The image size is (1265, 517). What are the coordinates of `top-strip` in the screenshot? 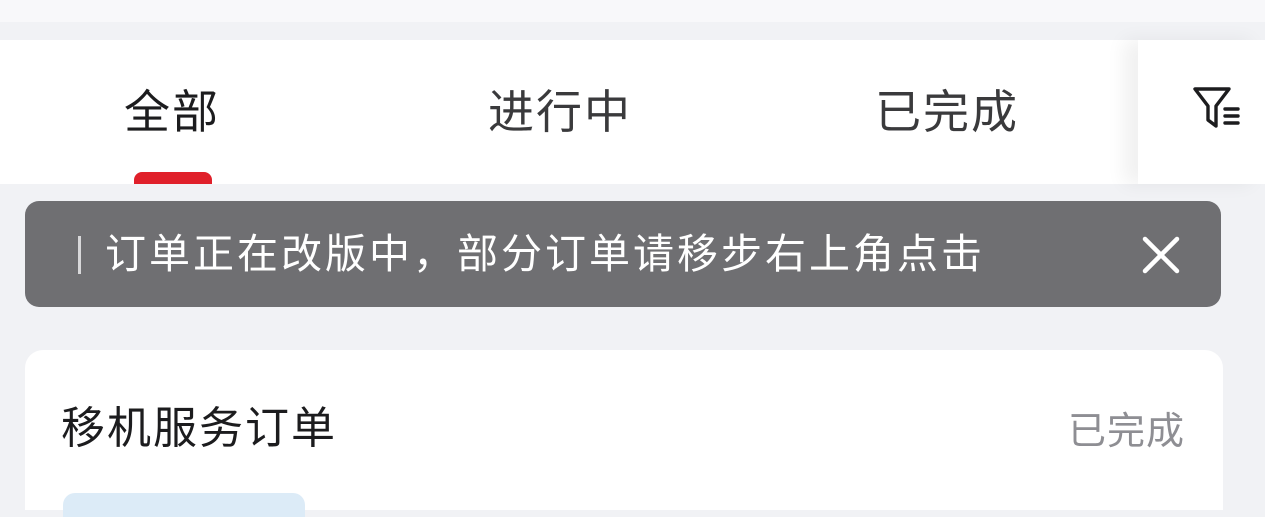 It's located at (632, 11).